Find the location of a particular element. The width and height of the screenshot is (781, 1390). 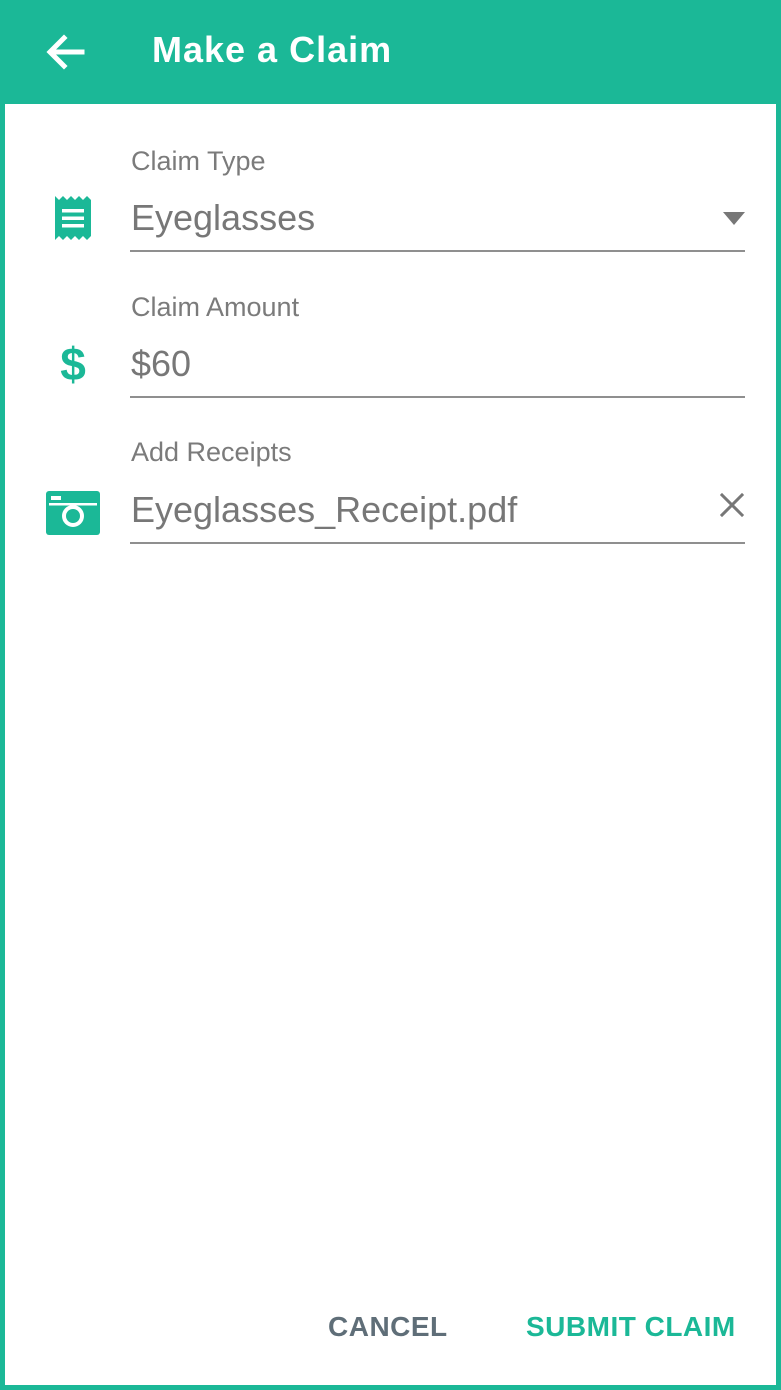

claim-amount-input: $60 is located at coordinates (437, 369).